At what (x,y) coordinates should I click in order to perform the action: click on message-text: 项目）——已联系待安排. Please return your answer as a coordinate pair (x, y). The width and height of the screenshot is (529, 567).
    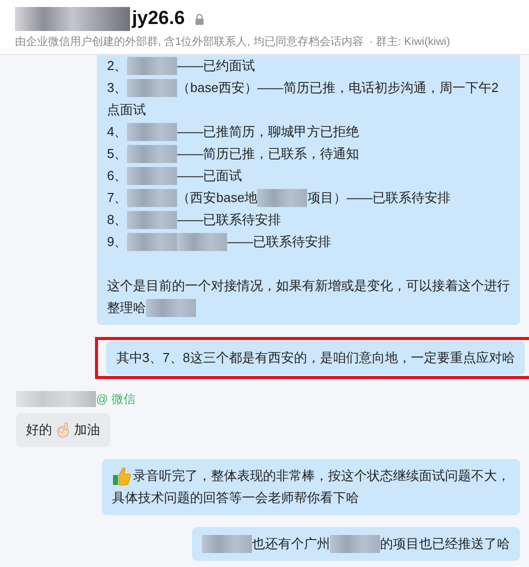
    Looking at the image, I should click on (378, 198).